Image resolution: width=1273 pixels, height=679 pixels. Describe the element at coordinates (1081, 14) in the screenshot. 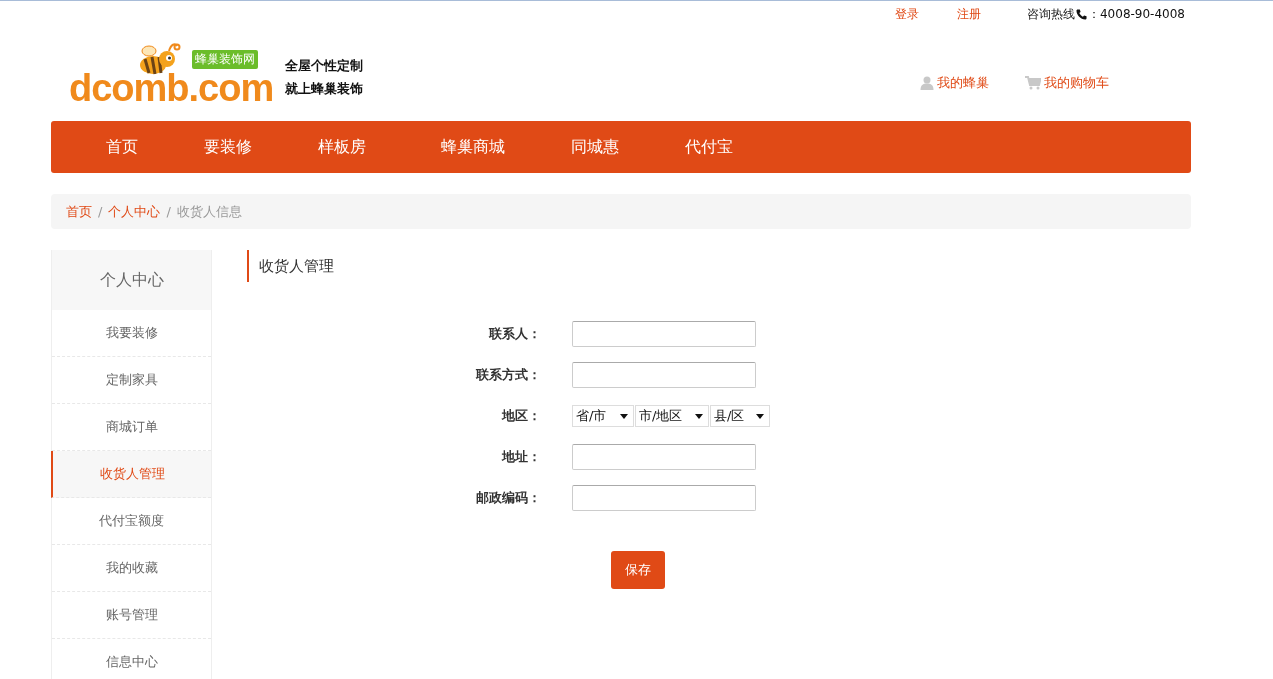

I see `phone-icon` at that location.